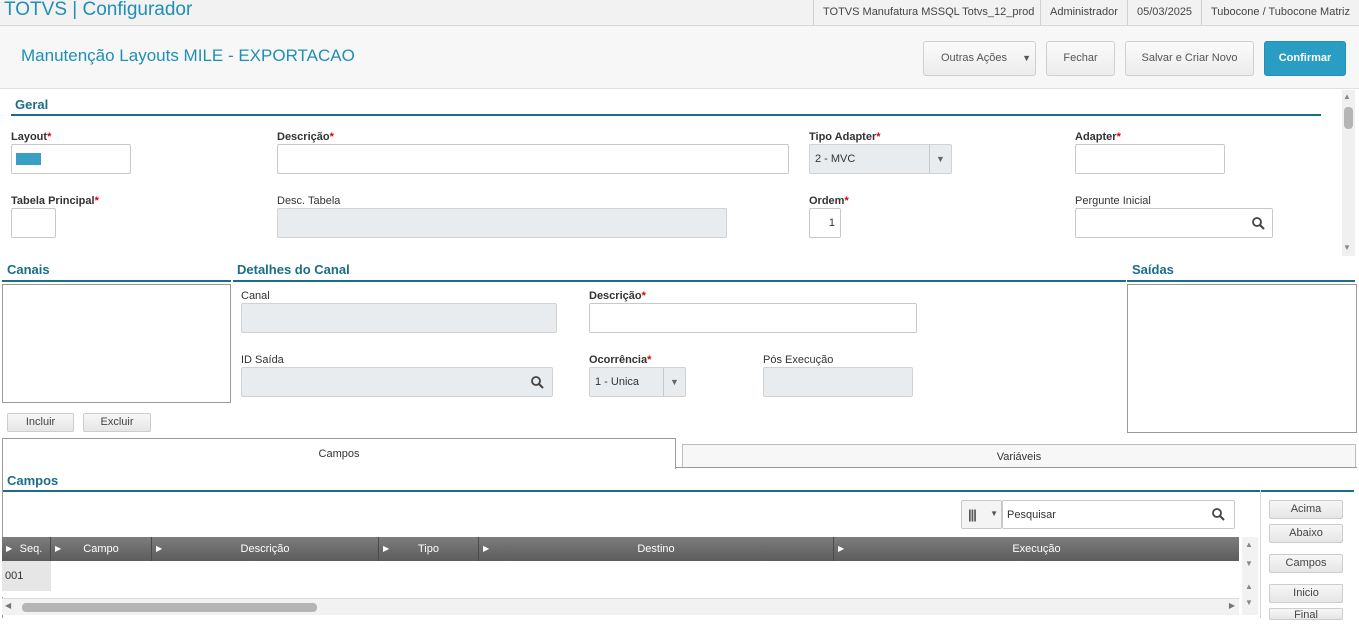  I want to click on saidas-list, so click(1242, 358).